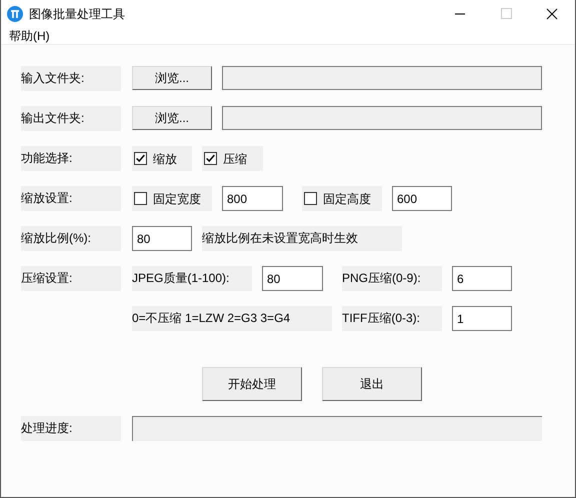 The image size is (576, 498). I want to click on window-title: 图像批量处理工具, so click(77, 14).